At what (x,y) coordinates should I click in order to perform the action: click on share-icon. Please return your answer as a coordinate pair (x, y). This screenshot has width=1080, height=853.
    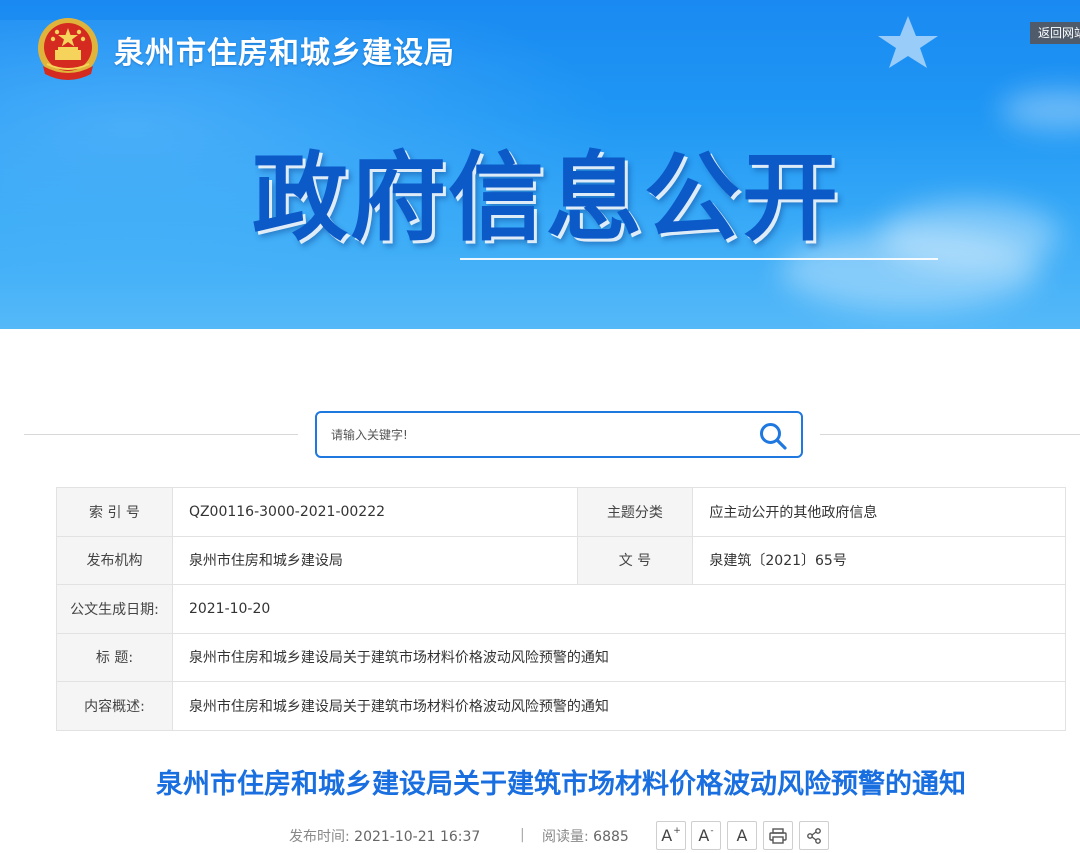
    Looking at the image, I should click on (814, 835).